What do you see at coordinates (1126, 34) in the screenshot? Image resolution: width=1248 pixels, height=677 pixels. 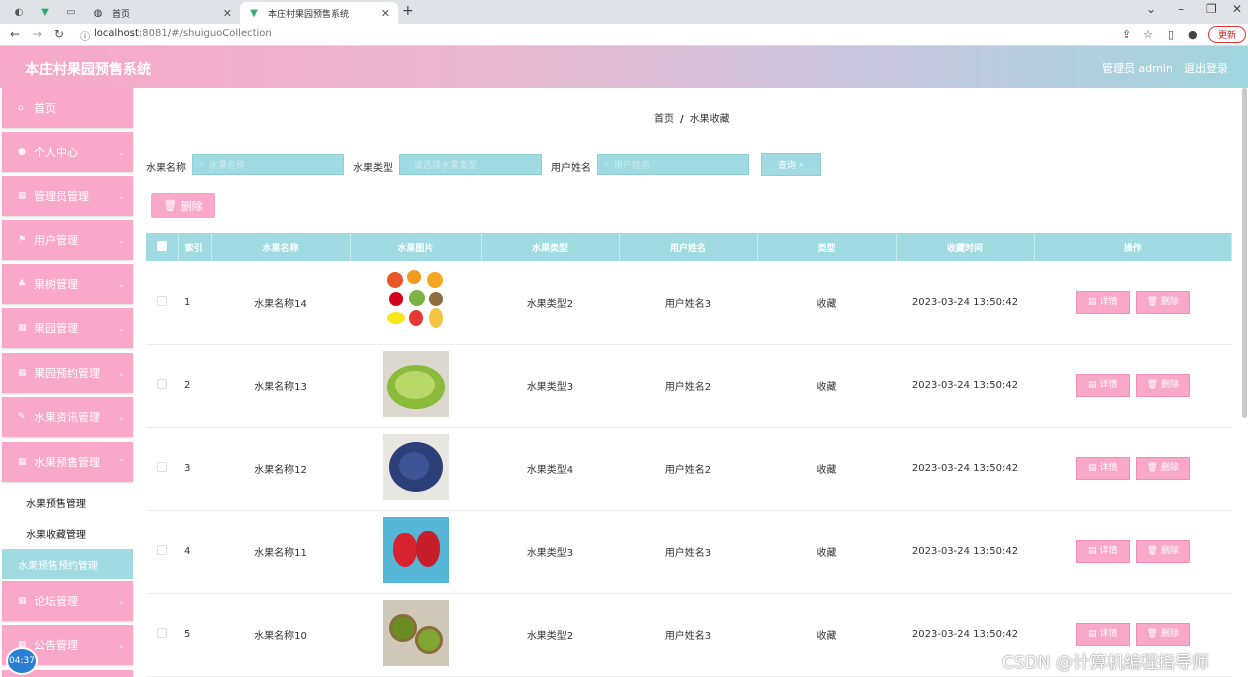 I see `share-icon: ⇪` at bounding box center [1126, 34].